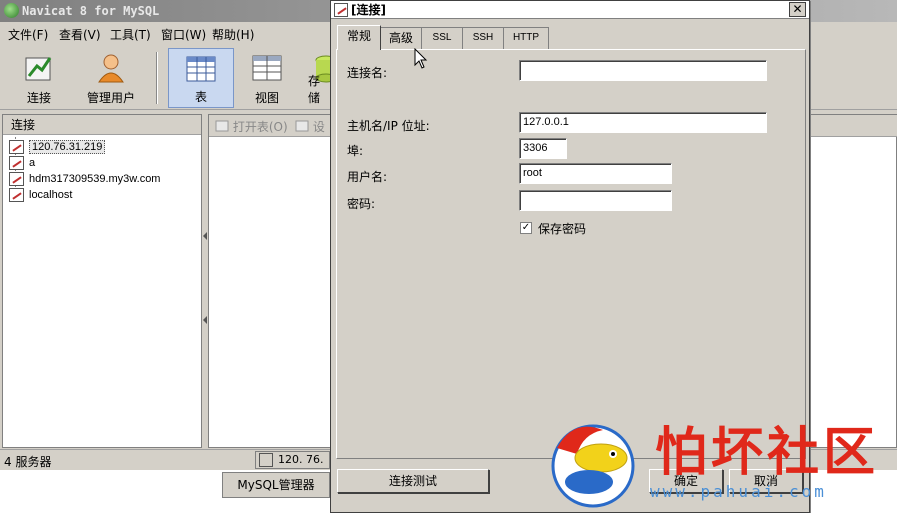 The image size is (897, 513). What do you see at coordinates (367, 73) in the screenshot?
I see `connection-name-label: 连接名:` at bounding box center [367, 73].